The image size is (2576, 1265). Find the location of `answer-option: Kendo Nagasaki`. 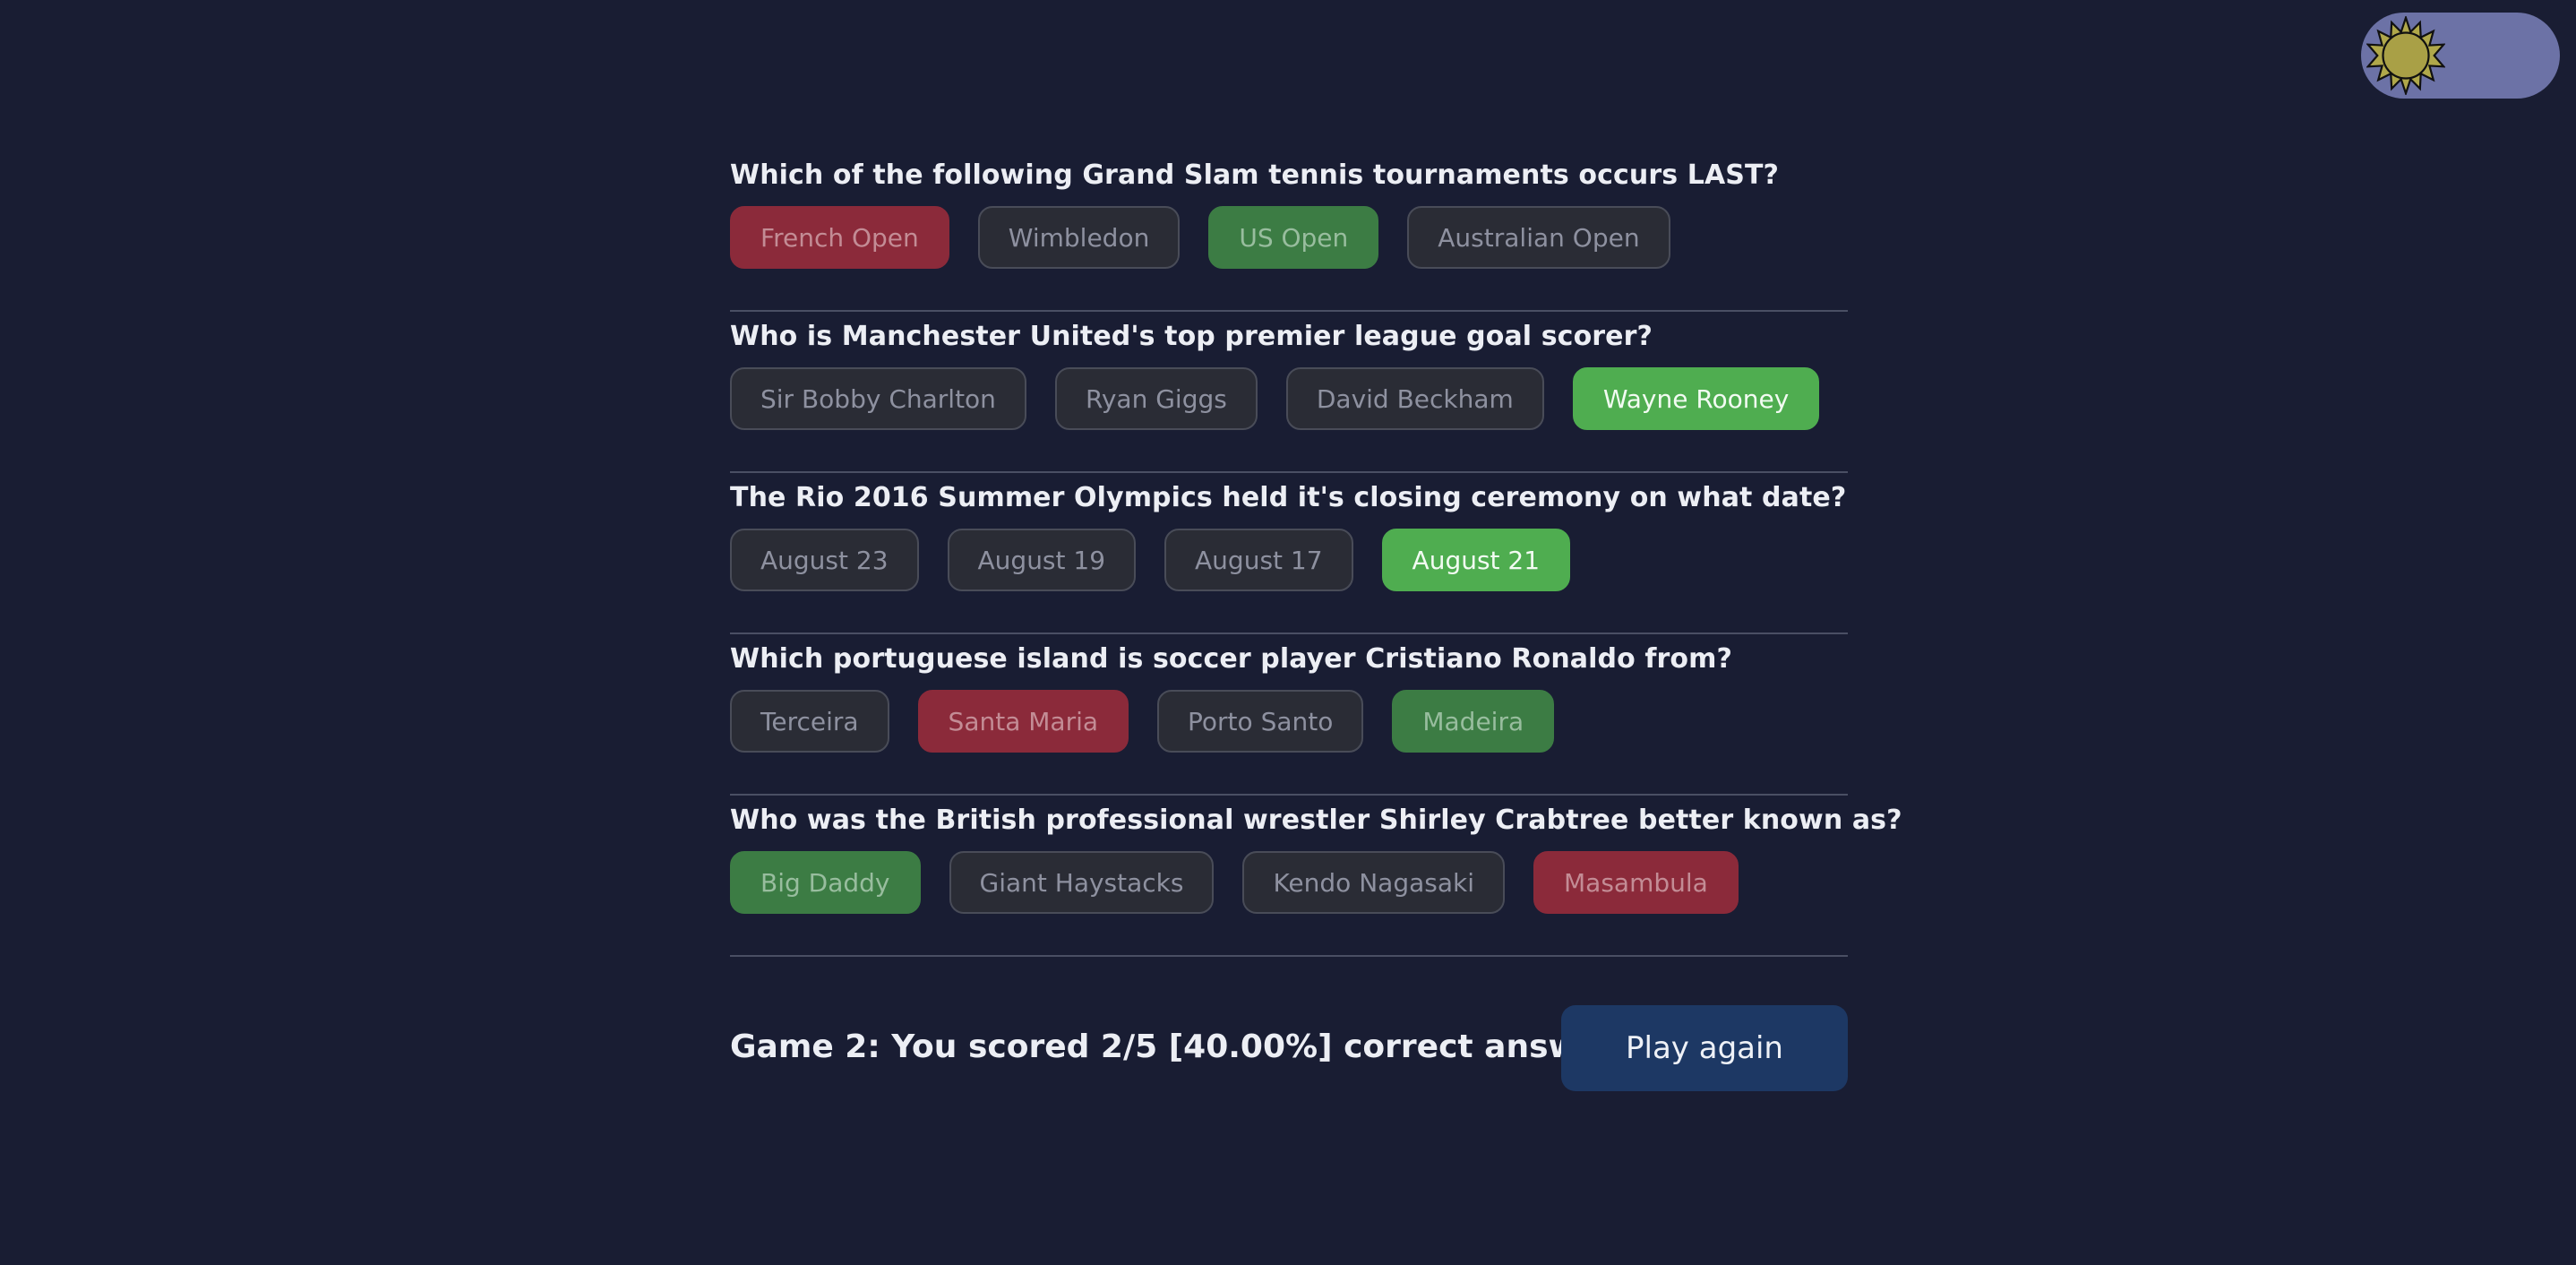

answer-option: Kendo Nagasaki is located at coordinates (1373, 882).